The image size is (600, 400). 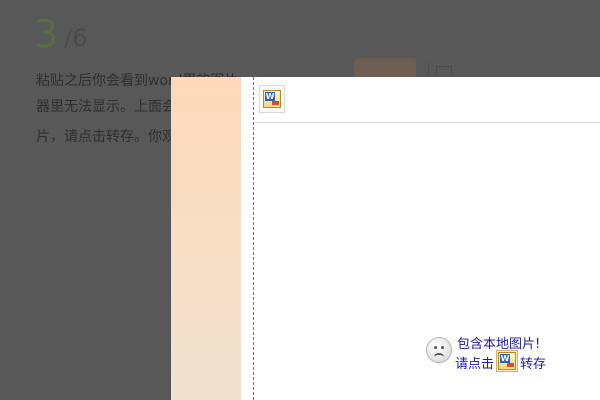 I want to click on word-paste-button: W, so click(x=272, y=99).